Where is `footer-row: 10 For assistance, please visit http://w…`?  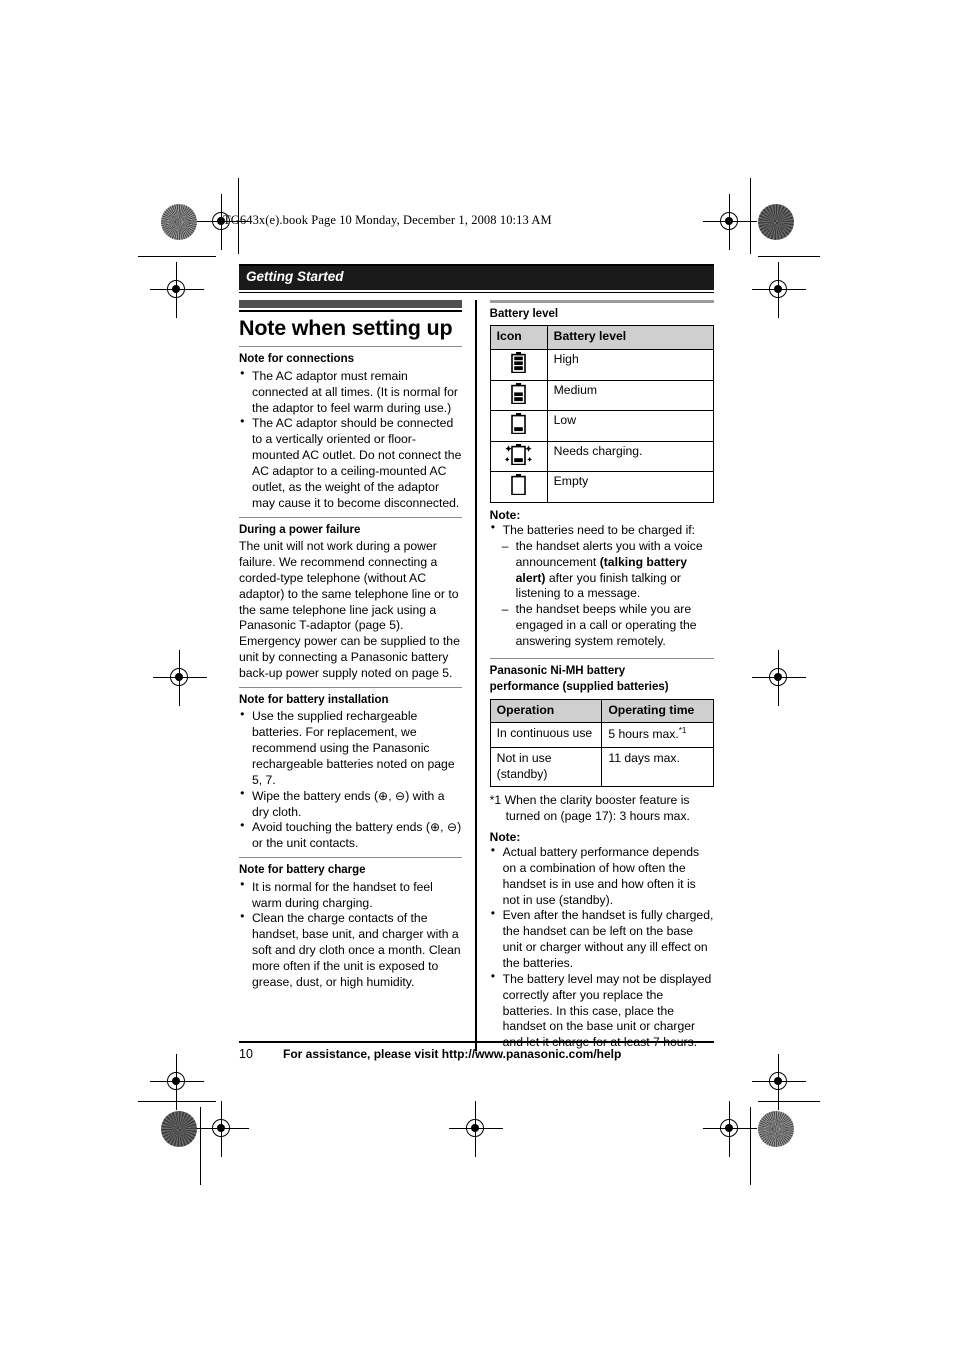
footer-row: 10 For assistance, please visit http://w… is located at coordinates (476, 1054).